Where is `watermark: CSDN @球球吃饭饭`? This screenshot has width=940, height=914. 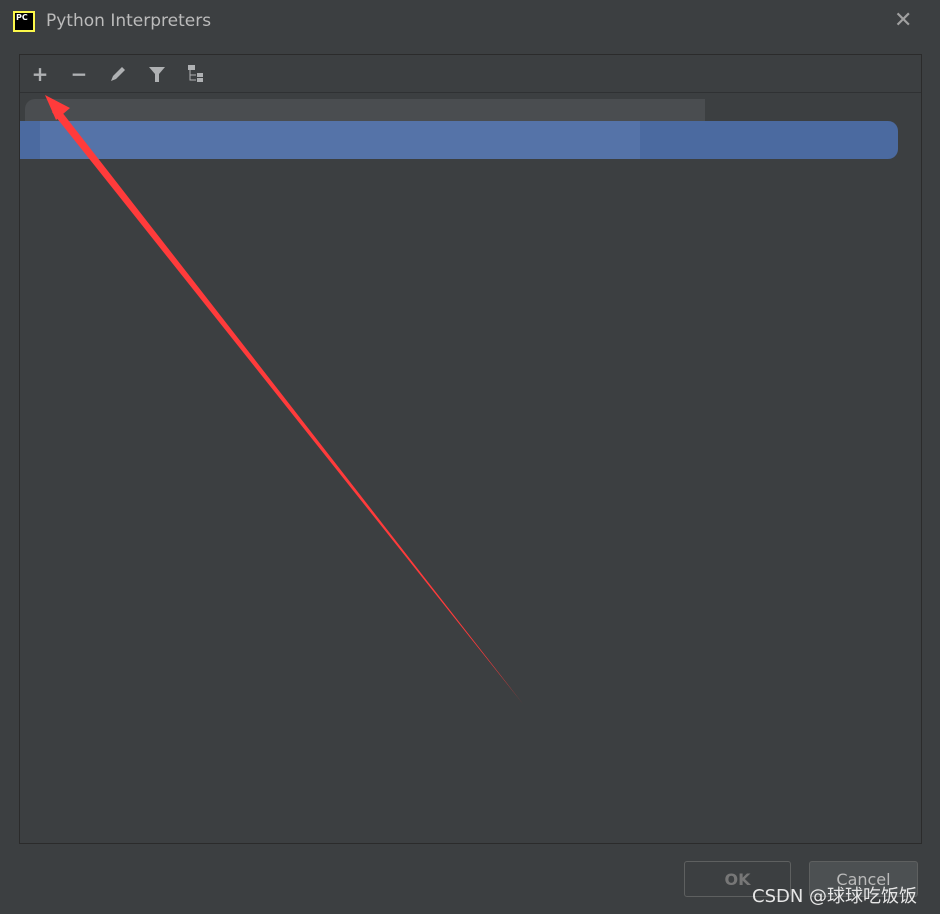
watermark: CSDN @球球吃饭饭 is located at coordinates (835, 896).